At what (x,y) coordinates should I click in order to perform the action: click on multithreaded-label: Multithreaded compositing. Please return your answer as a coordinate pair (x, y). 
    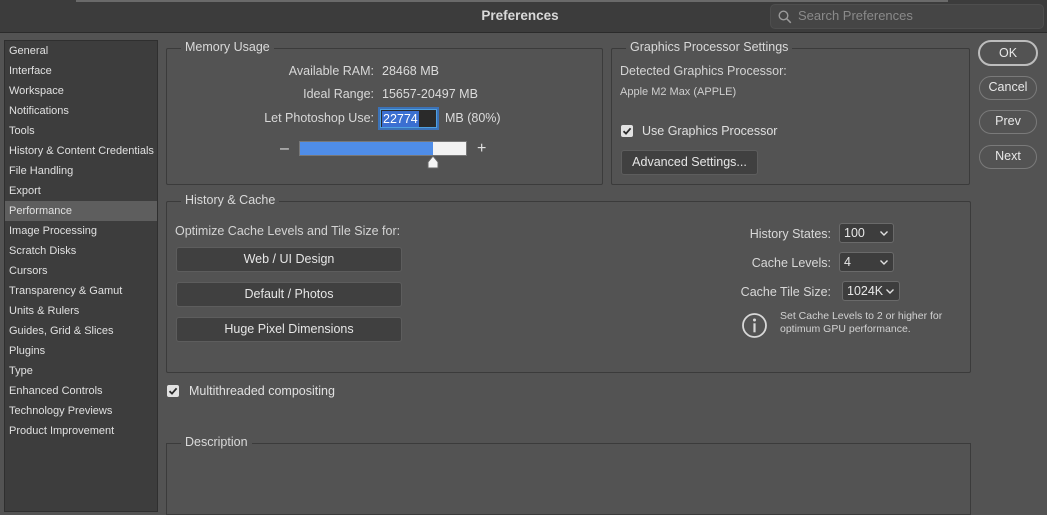
    Looking at the image, I should click on (262, 391).